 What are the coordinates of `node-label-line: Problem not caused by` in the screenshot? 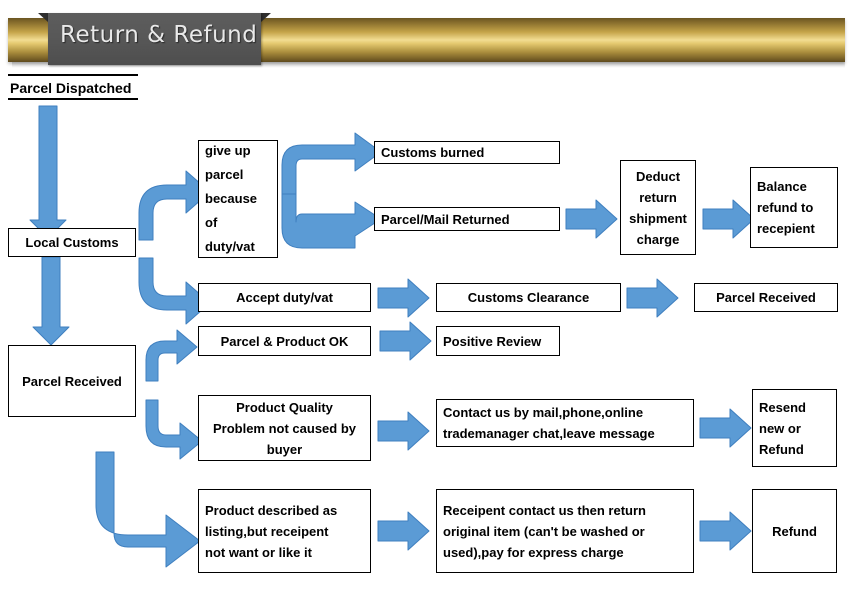 It's located at (284, 428).